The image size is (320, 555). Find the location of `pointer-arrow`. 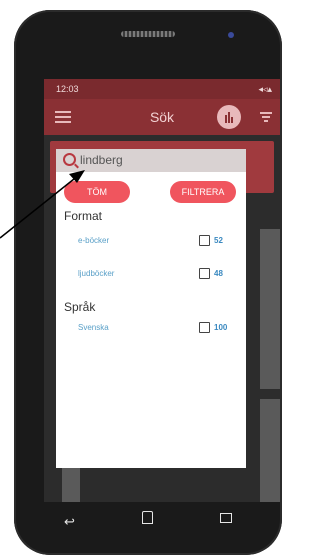

pointer-arrow is located at coordinates (42, 204).